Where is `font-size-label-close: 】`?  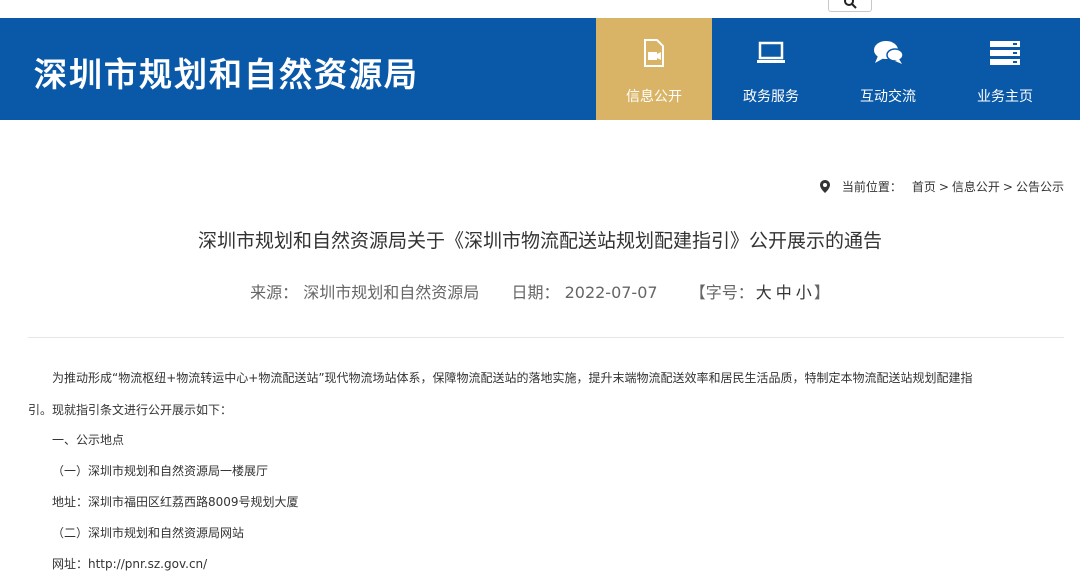
font-size-label-close: 】 is located at coordinates (821, 292).